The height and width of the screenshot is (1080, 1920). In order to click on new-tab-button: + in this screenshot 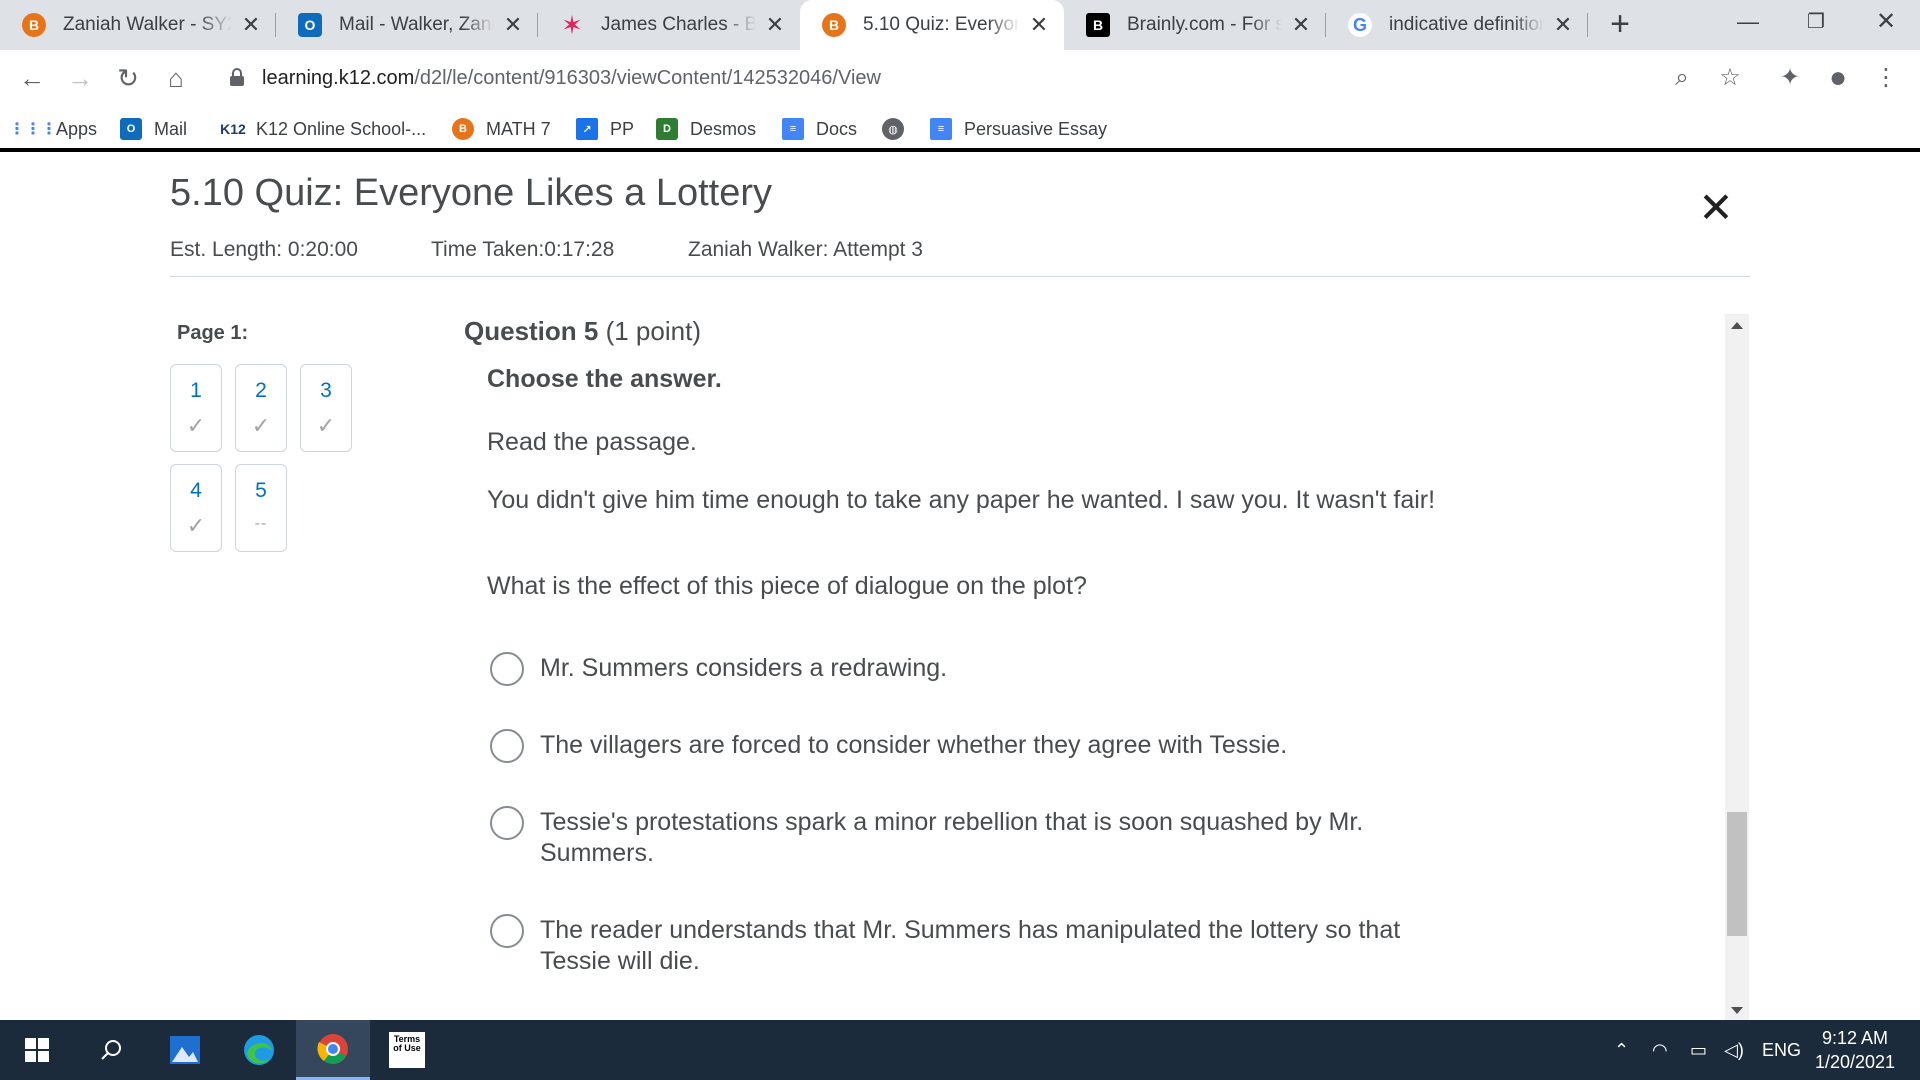, I will do `click(1620, 24)`.